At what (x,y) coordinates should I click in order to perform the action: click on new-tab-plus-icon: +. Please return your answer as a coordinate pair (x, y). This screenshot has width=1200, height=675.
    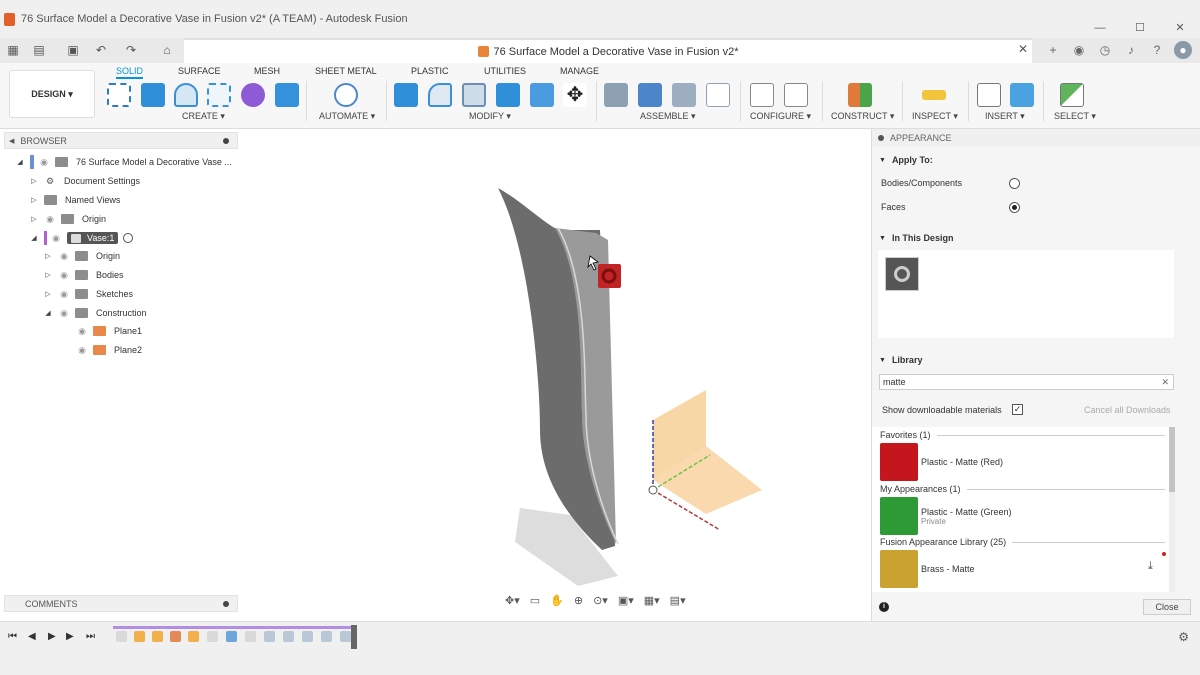
    Looking at the image, I should click on (1053, 50).